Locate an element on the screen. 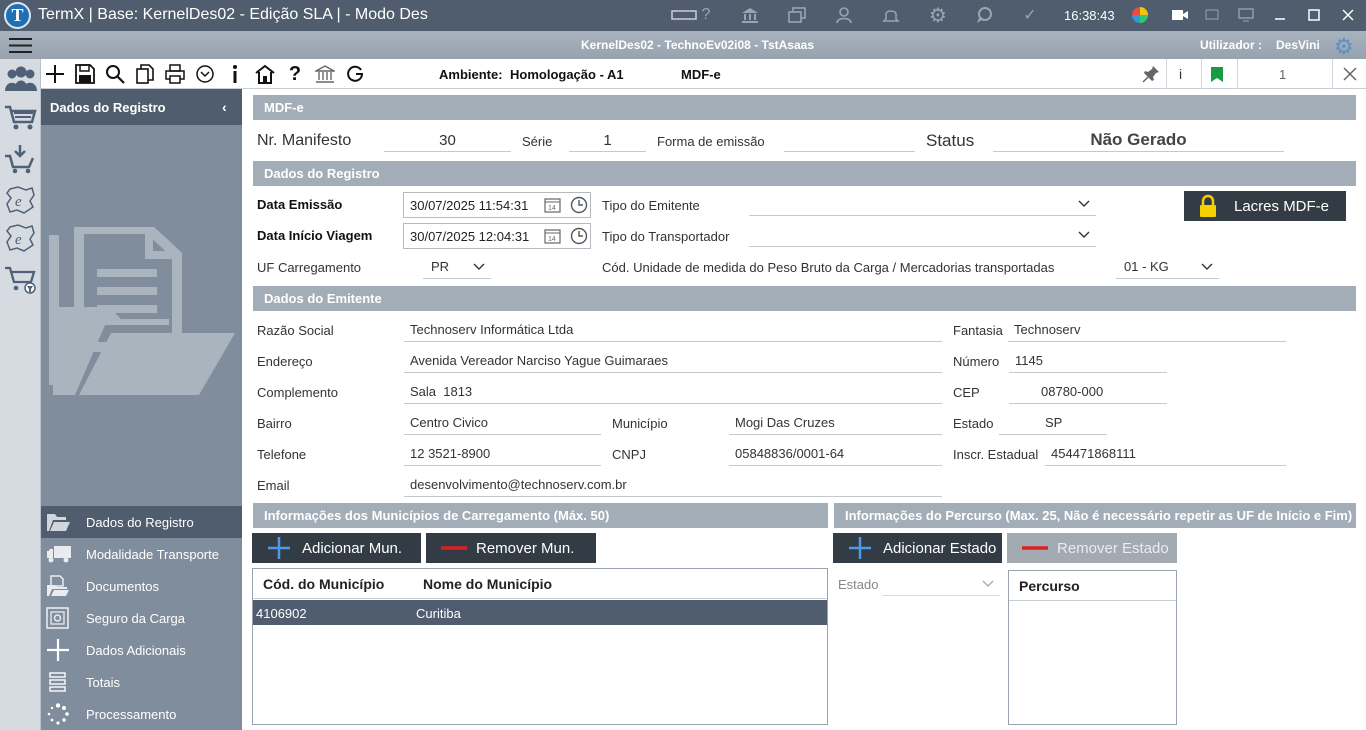  nav-processamento: Processamento is located at coordinates (141, 714).